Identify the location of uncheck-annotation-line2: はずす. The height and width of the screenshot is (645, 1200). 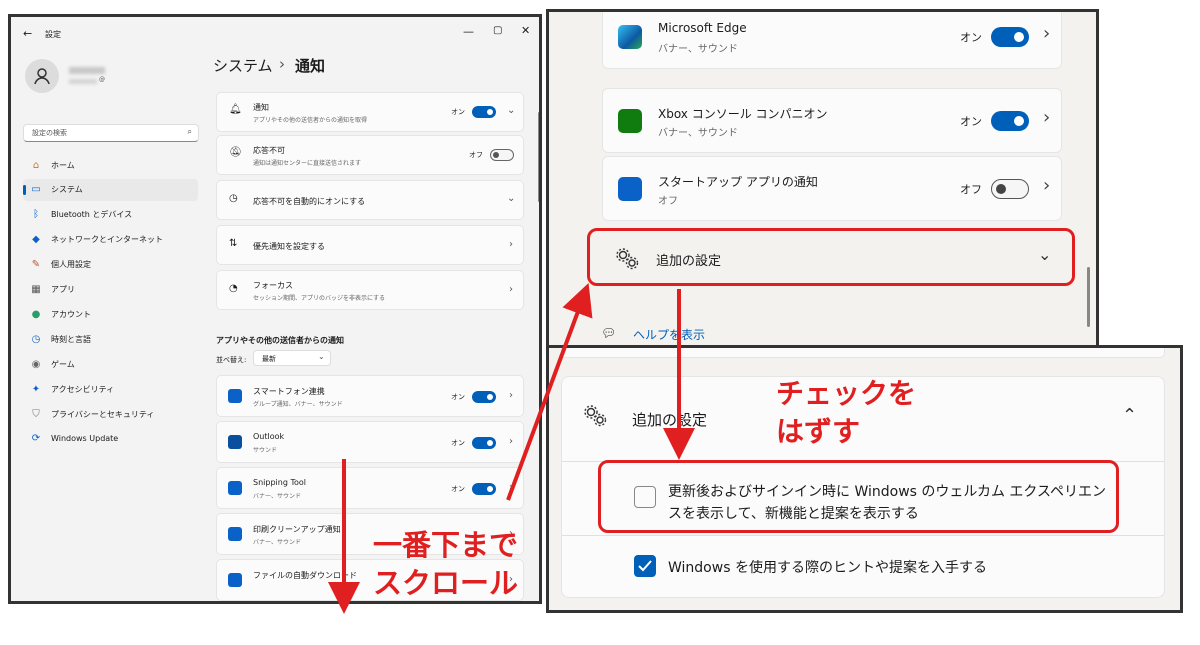
(818, 431).